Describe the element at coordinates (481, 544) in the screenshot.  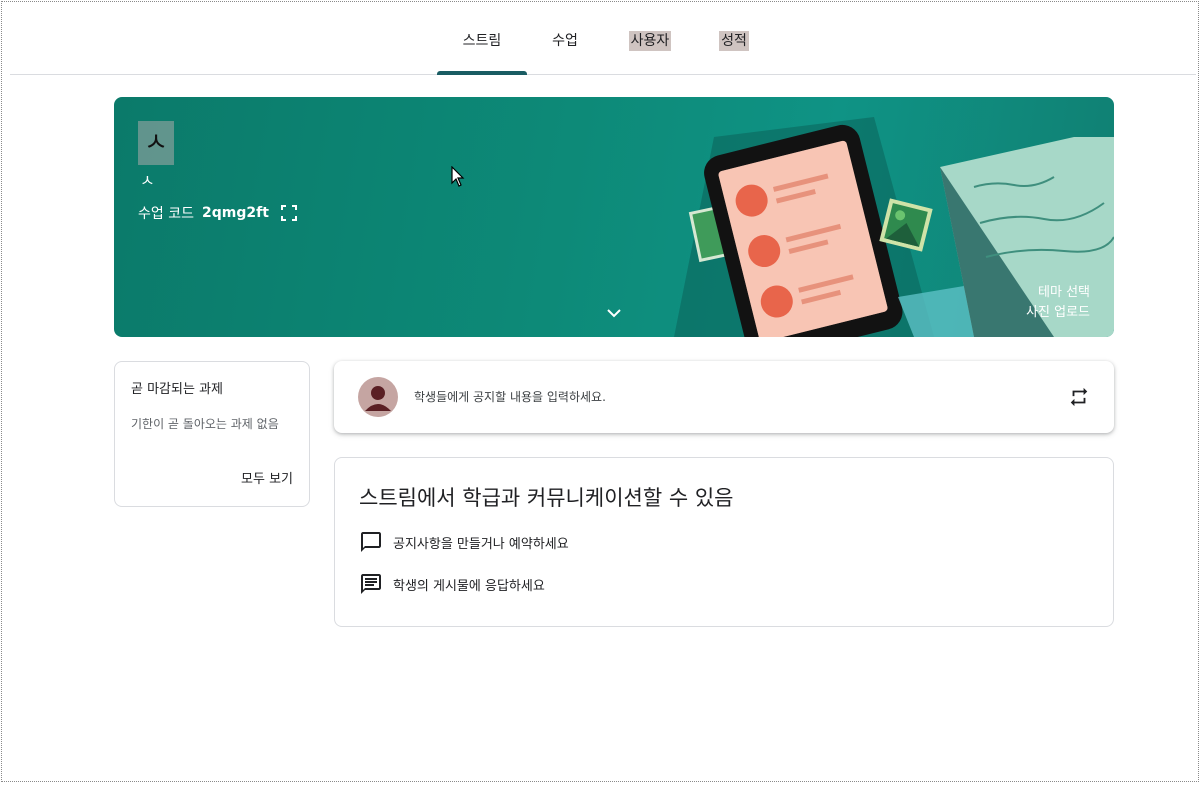
I see `info-item-announce-text: 공지사항을 만들거나 예약하세요` at that location.